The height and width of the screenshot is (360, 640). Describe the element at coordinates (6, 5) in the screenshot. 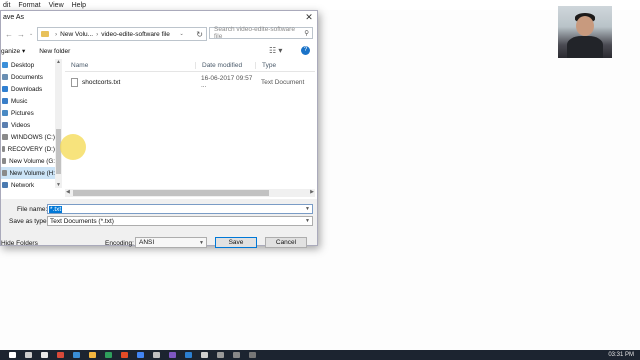

I see `menu-edit: dit` at that location.